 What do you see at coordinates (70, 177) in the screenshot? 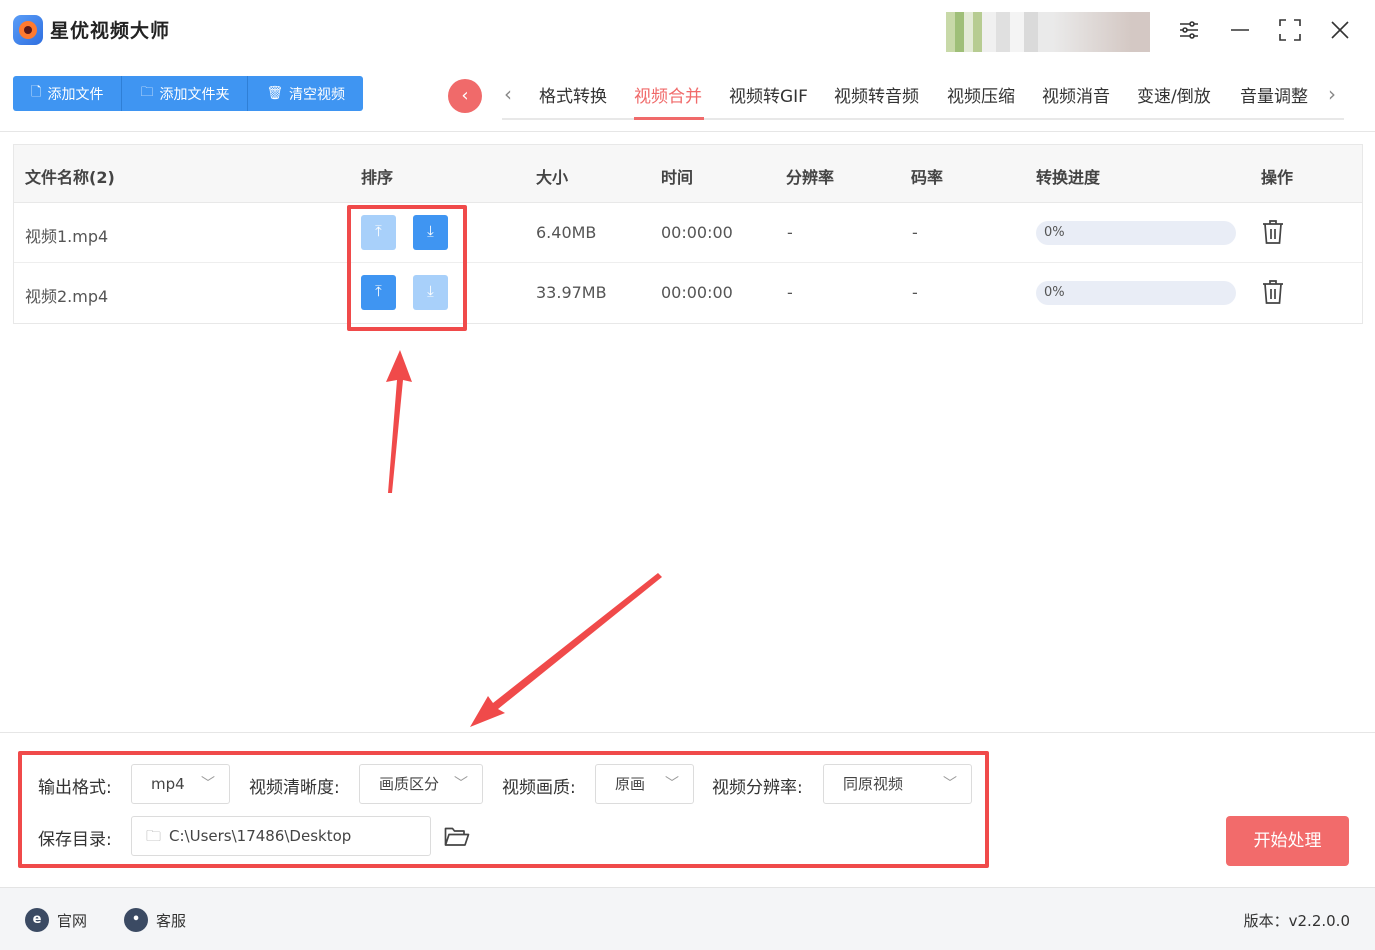
I see `header-filename: 文件名称(2)` at bounding box center [70, 177].